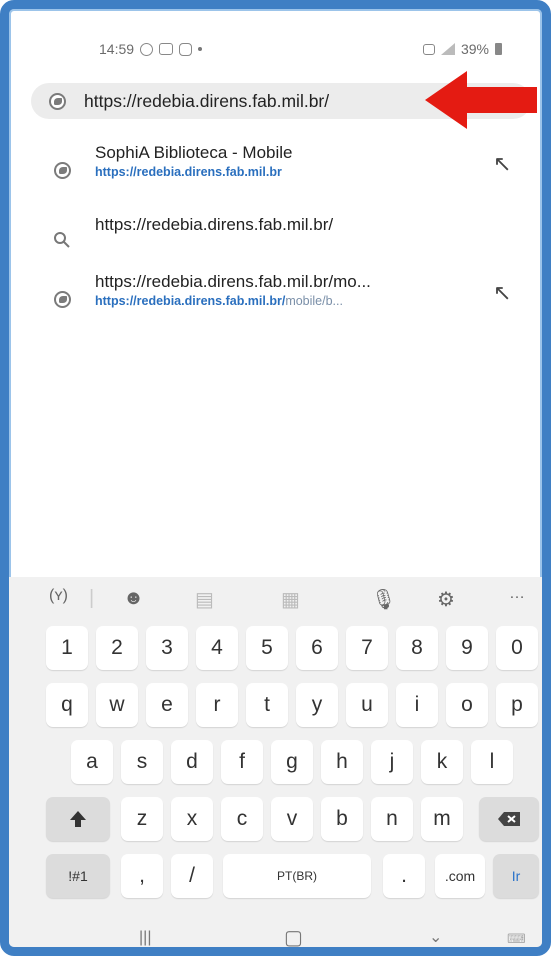  I want to click on letter-row-3: z x c v b n m, so click(275, 822).